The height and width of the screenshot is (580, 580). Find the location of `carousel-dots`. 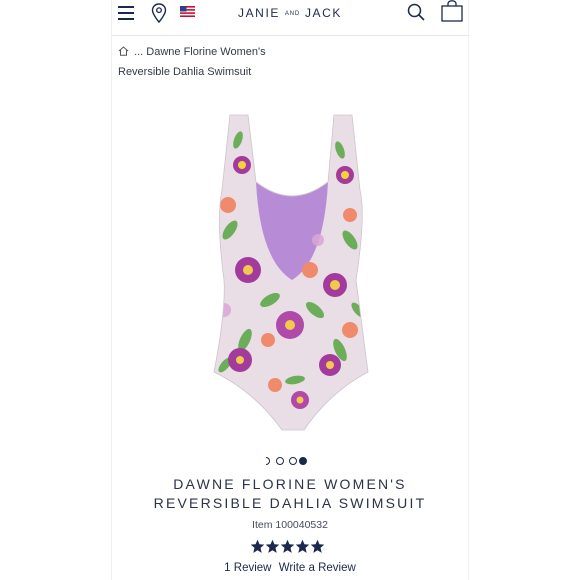

carousel-dots is located at coordinates (291, 461).